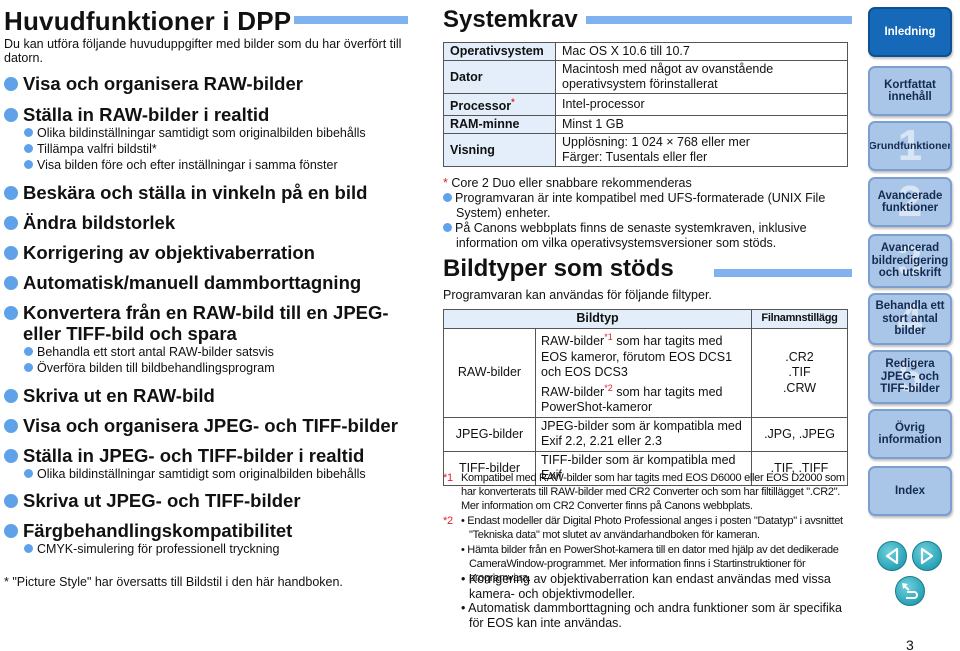 This screenshot has width=960, height=651. Describe the element at coordinates (910, 32) in the screenshot. I see `nav-inledning: Inledning` at that location.